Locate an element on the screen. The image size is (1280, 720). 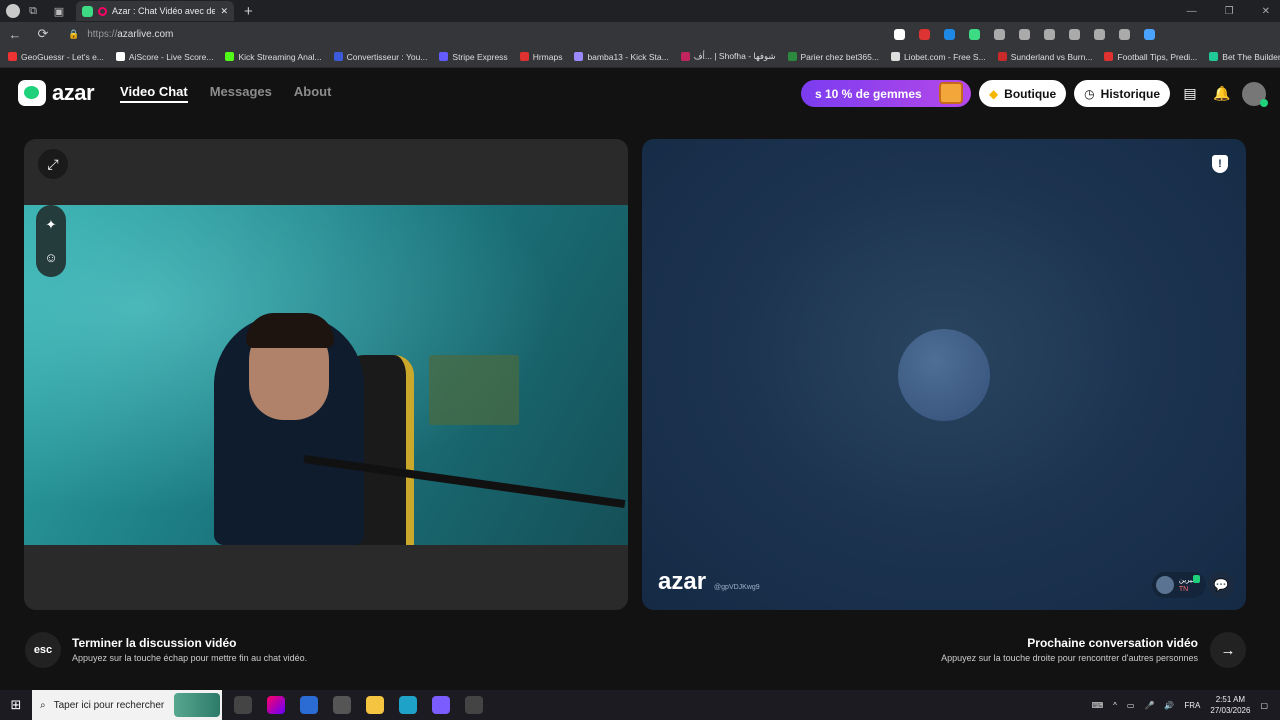
bell-icon: 🔔 is located at coordinates (1222, 94).